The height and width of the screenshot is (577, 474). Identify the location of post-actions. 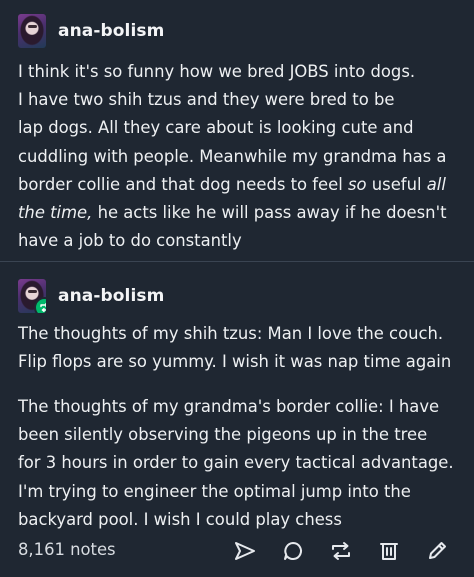
(330, 551).